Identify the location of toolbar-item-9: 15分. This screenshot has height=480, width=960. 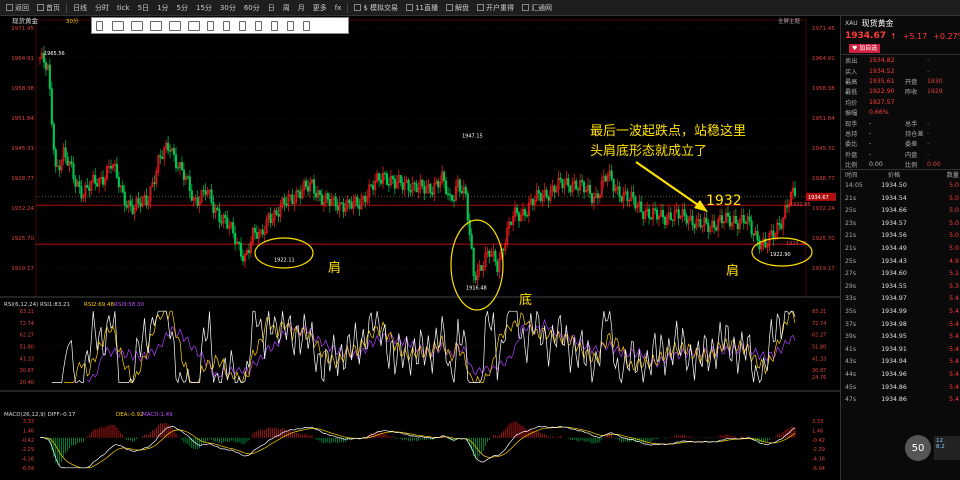
(204, 8).